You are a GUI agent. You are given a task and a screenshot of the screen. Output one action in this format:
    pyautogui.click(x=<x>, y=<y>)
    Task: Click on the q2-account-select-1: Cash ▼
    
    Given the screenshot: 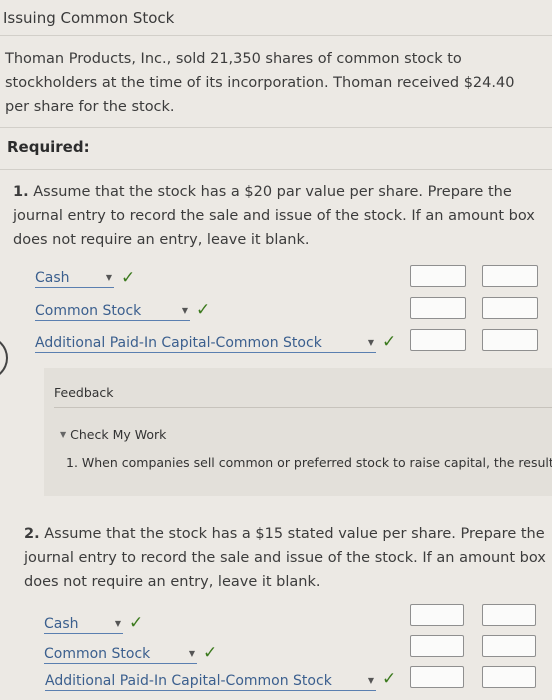 What is the action you would take?
    pyautogui.click(x=83, y=624)
    